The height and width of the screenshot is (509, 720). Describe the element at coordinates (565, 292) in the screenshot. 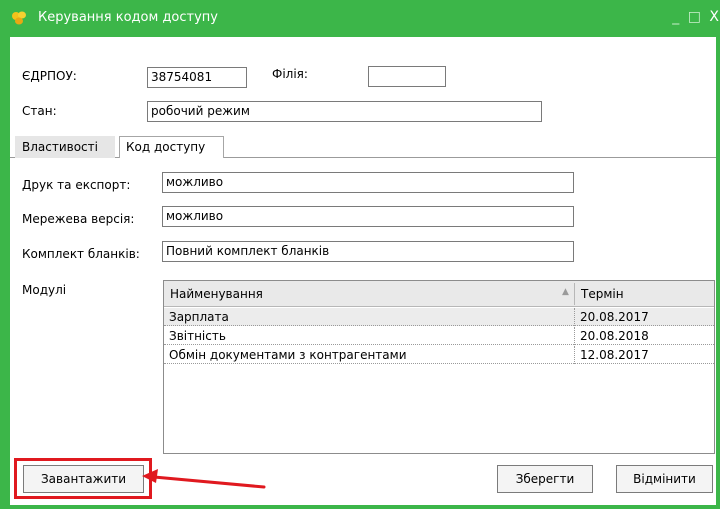

I see `sort-ascending-icon: ▲` at that location.